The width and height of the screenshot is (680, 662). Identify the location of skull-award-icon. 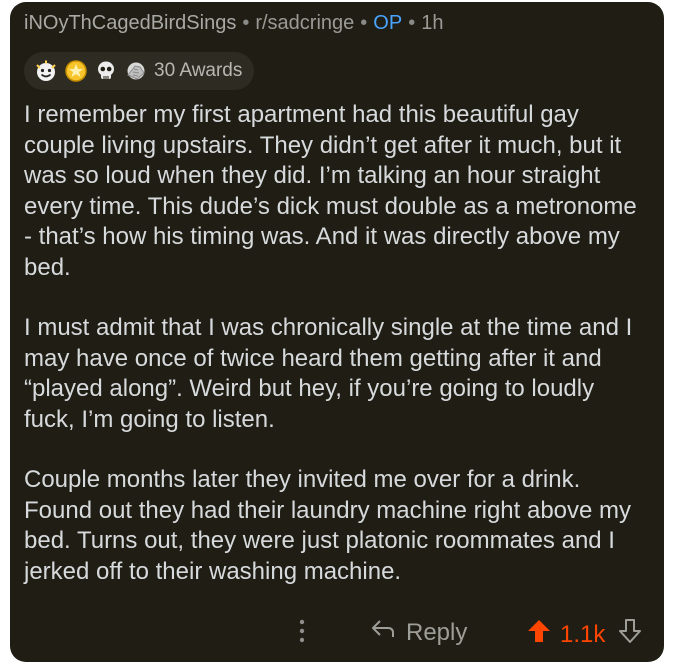
(106, 71).